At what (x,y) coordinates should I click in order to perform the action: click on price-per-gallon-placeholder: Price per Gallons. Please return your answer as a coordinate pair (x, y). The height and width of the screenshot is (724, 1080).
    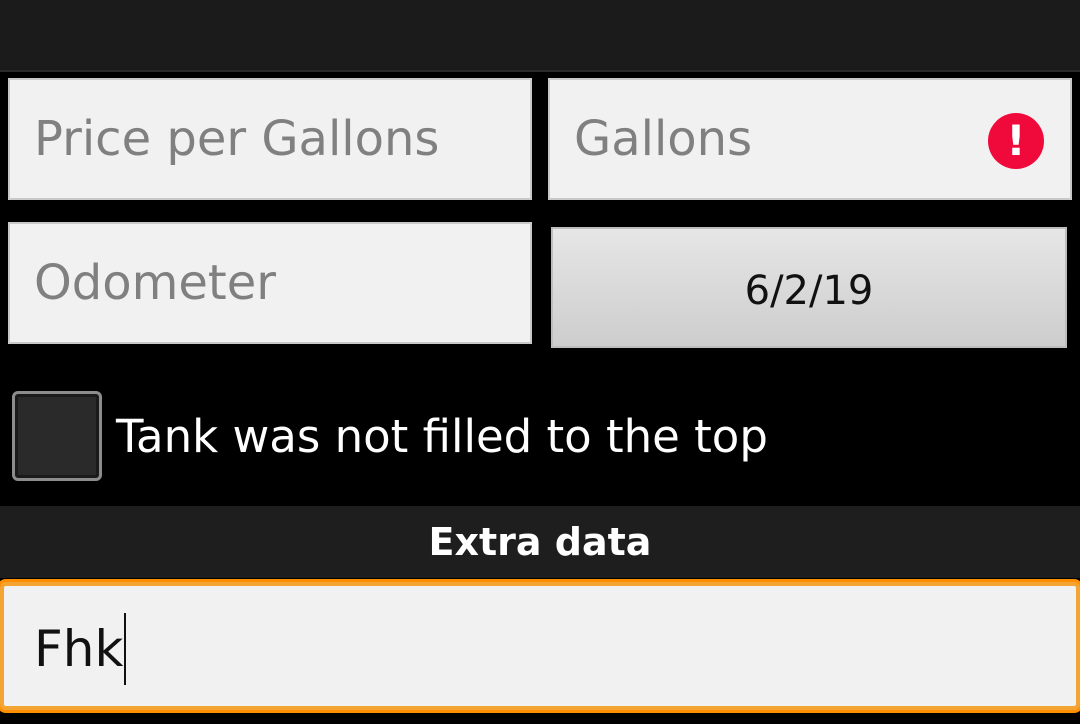
    Looking at the image, I should click on (237, 139).